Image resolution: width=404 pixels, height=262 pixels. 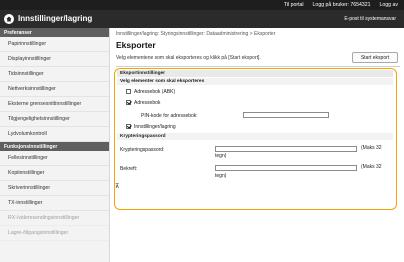 I want to click on sidebar-section-functions: Funksjonsinnstillinger, so click(x=54, y=146).